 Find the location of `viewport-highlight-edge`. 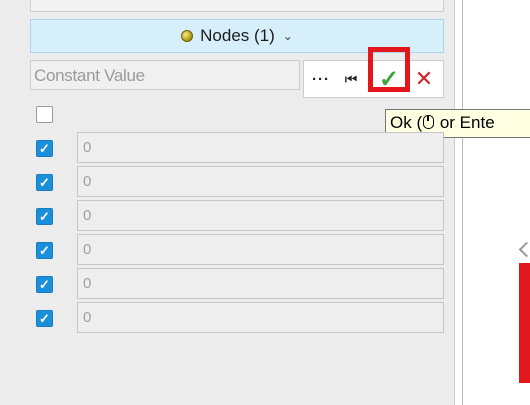

viewport-highlight-edge is located at coordinates (524, 323).